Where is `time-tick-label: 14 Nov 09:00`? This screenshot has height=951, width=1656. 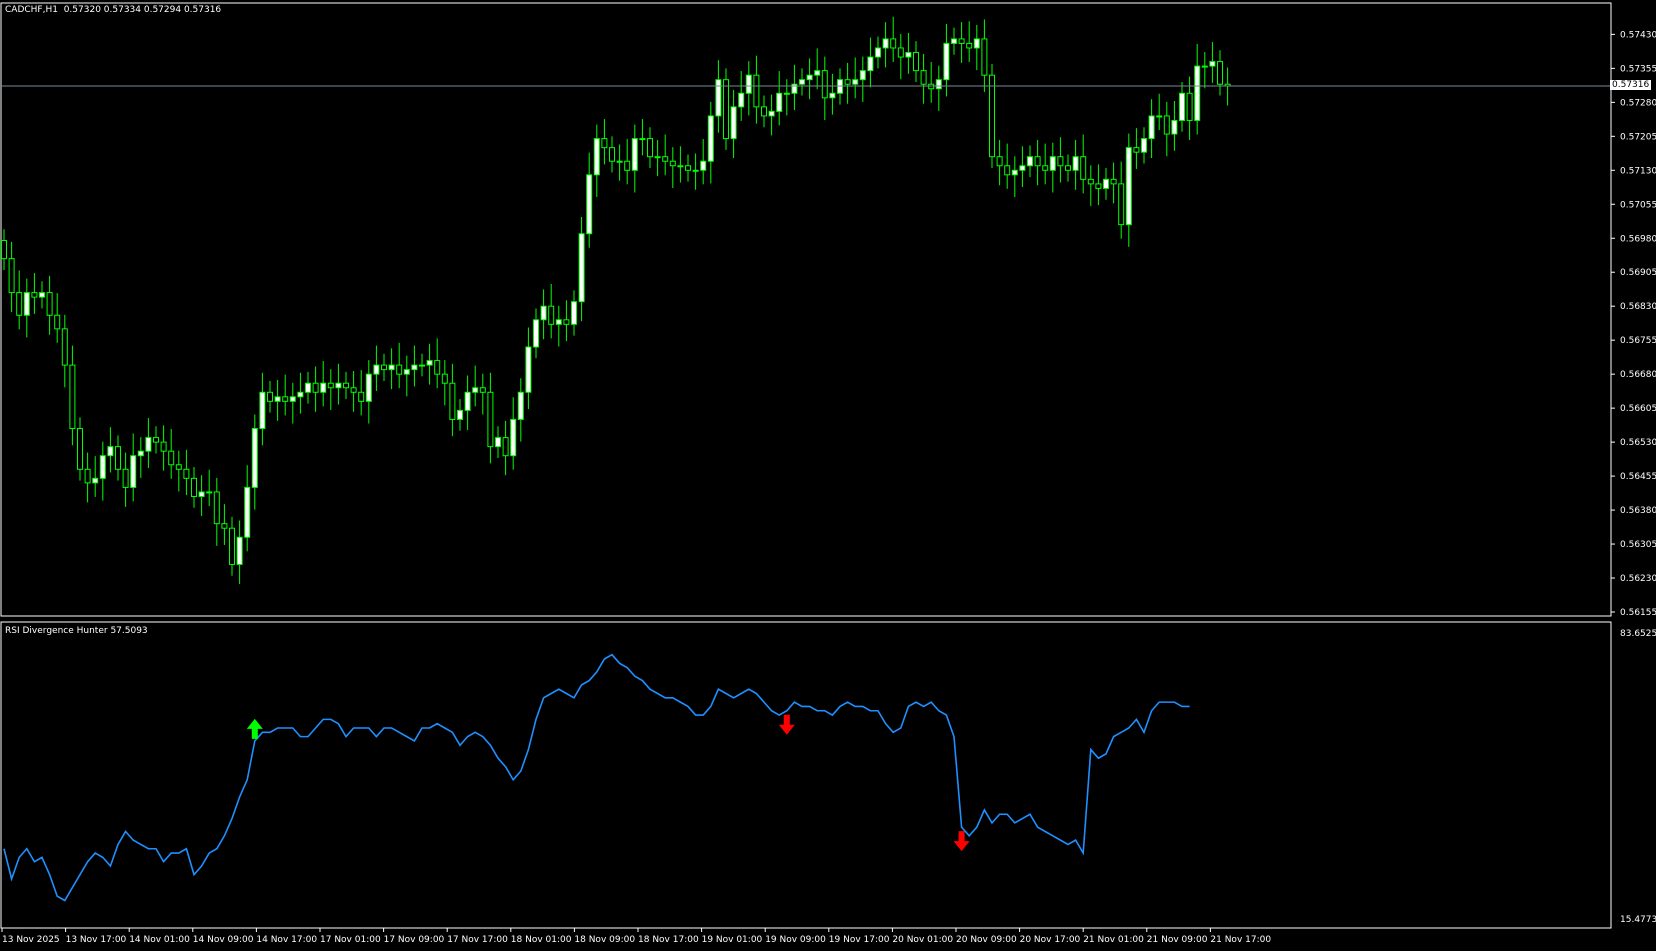 time-tick-label: 14 Nov 09:00 is located at coordinates (223, 940).